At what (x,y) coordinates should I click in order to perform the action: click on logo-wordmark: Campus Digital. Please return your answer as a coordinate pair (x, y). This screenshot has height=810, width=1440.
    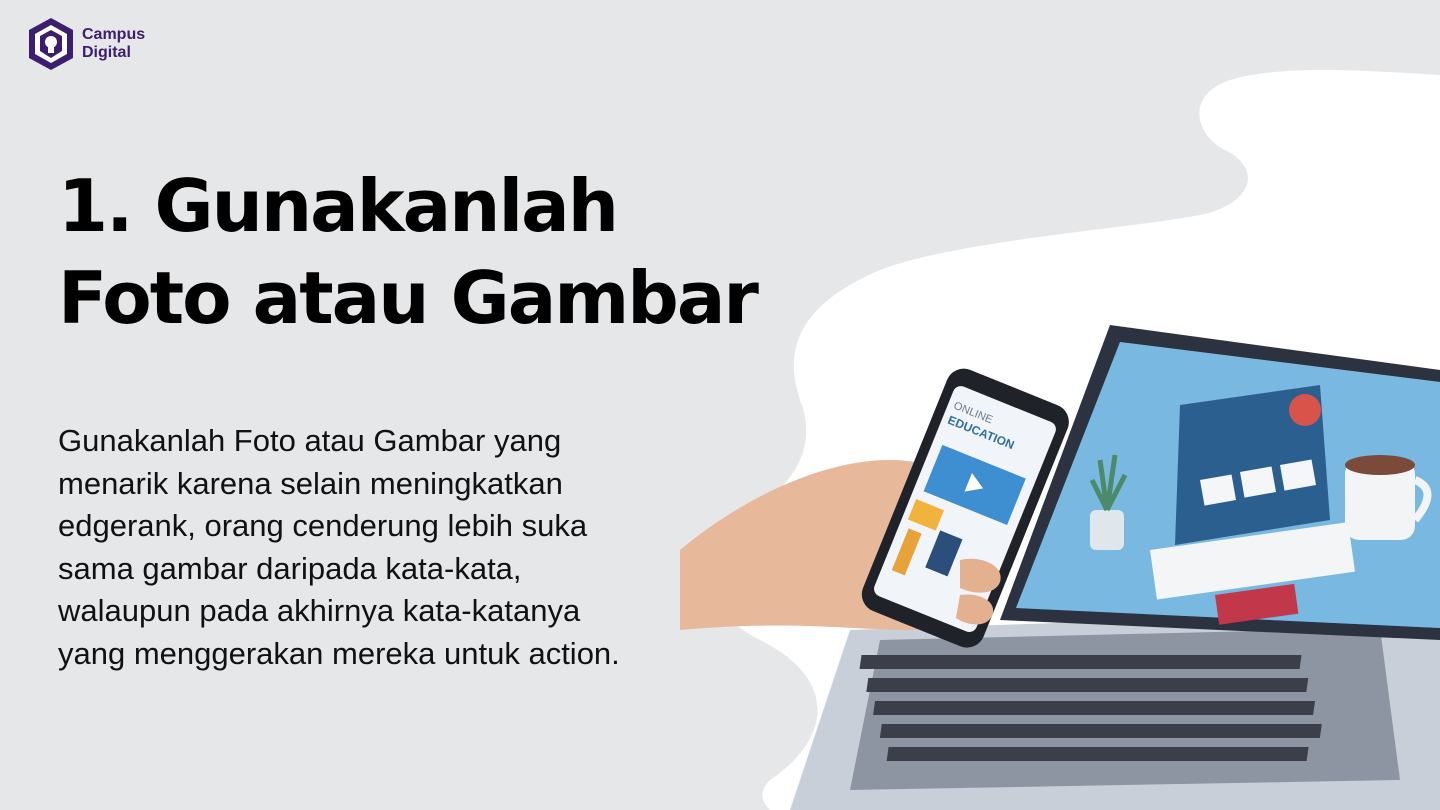
    Looking at the image, I should click on (113, 44).